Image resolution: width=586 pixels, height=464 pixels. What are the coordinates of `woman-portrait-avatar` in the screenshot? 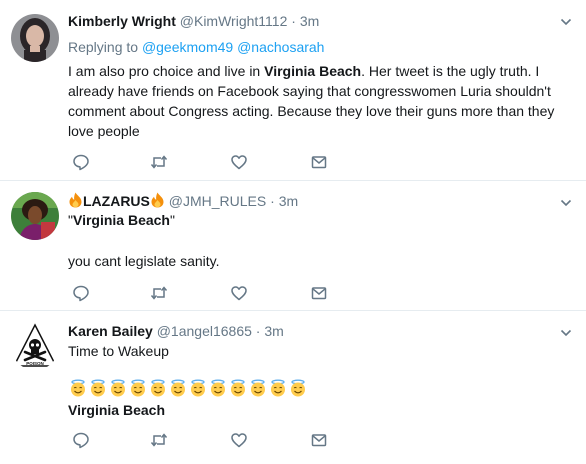 It's located at (35, 38).